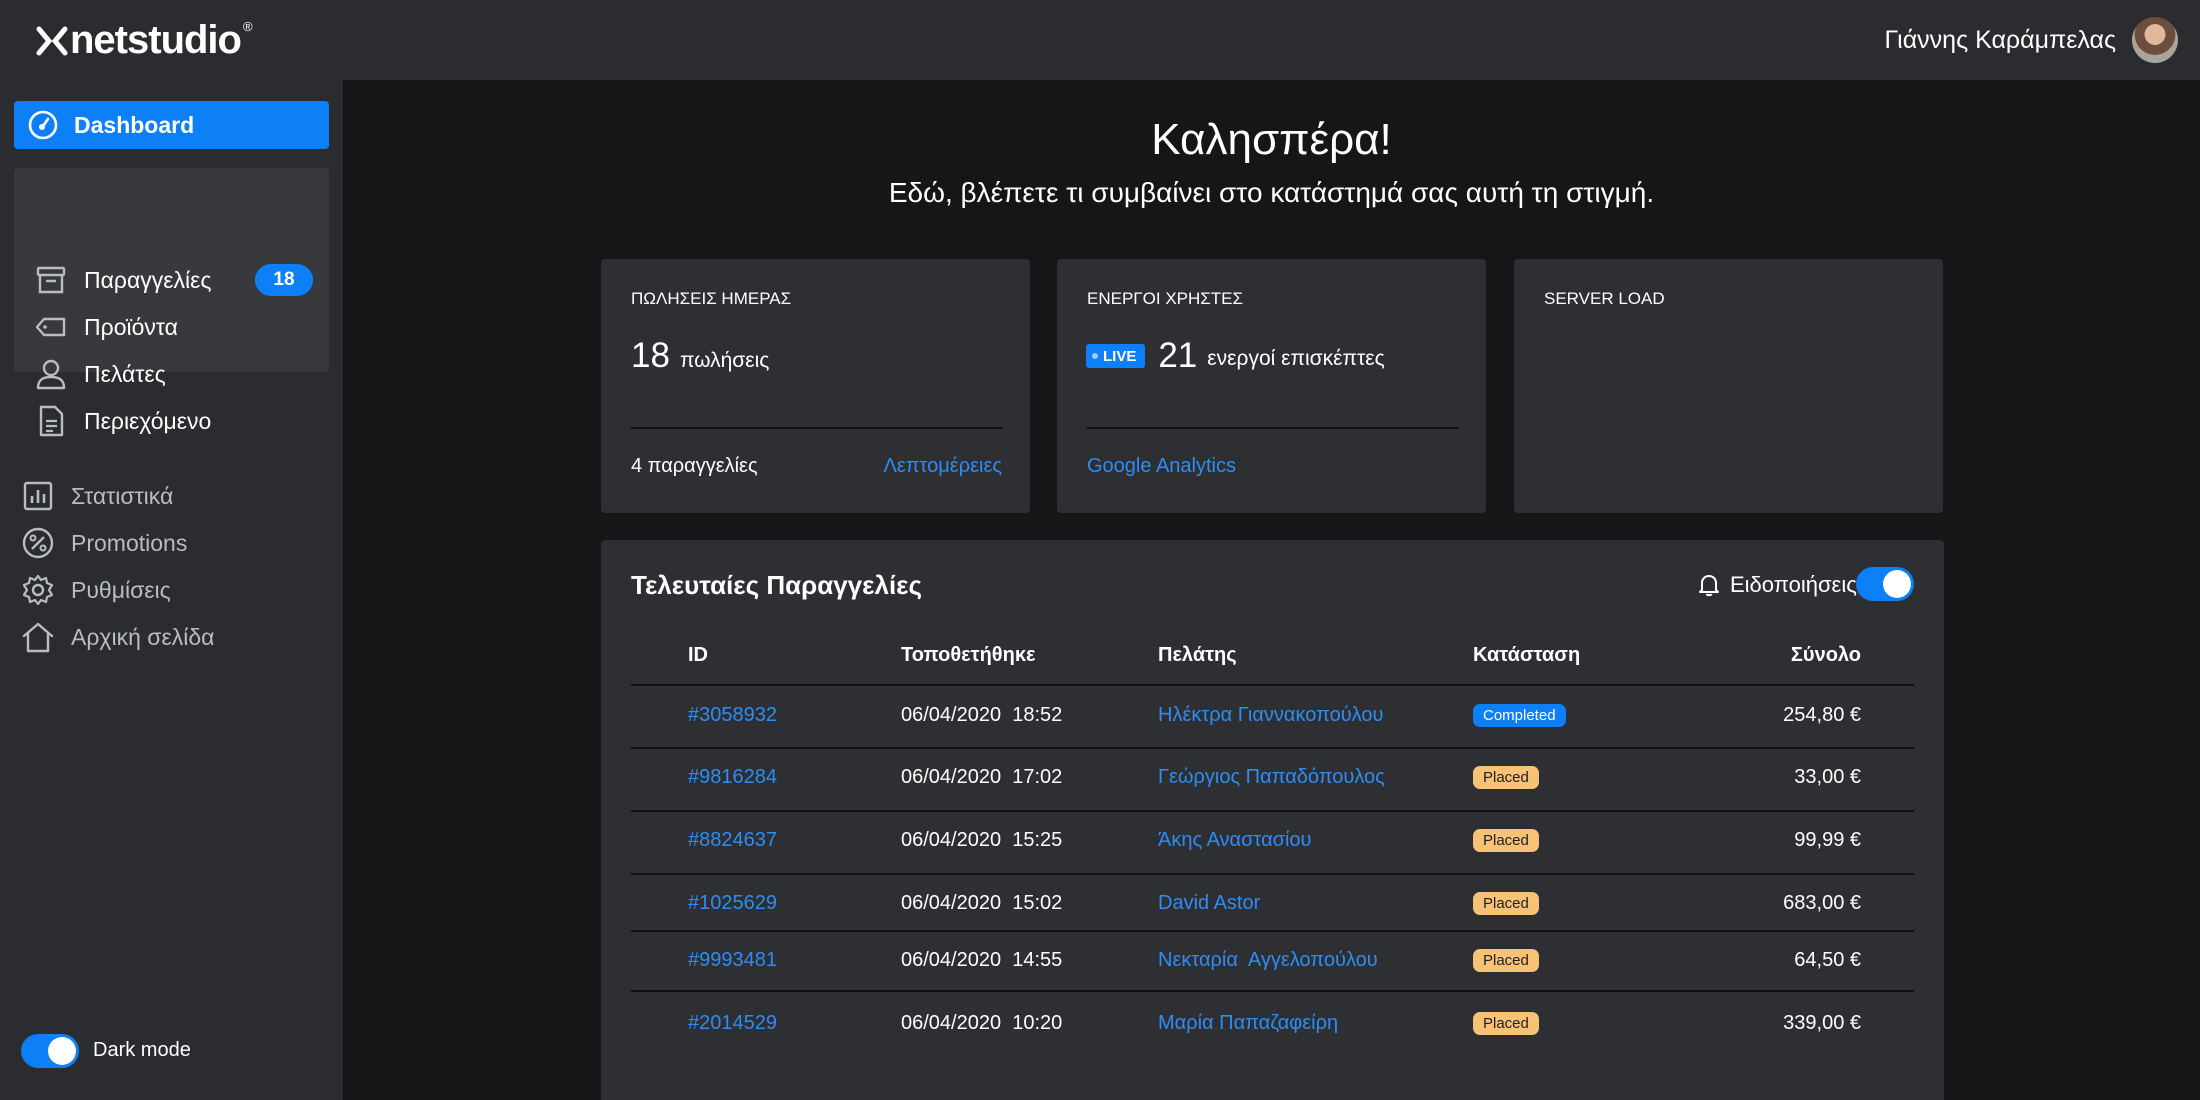 This screenshot has height=1100, width=2200. Describe the element at coordinates (1709, 586) in the screenshot. I see `bell-icon` at that location.